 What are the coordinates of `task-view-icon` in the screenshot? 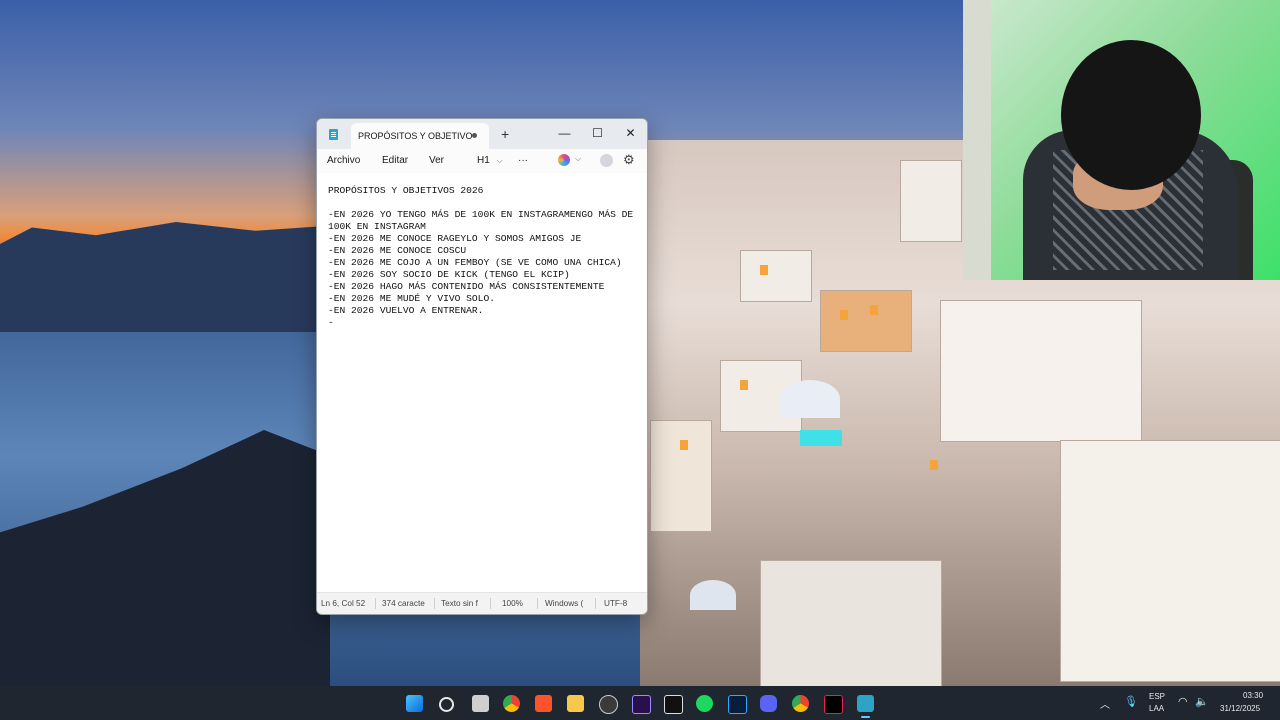 It's located at (480, 703).